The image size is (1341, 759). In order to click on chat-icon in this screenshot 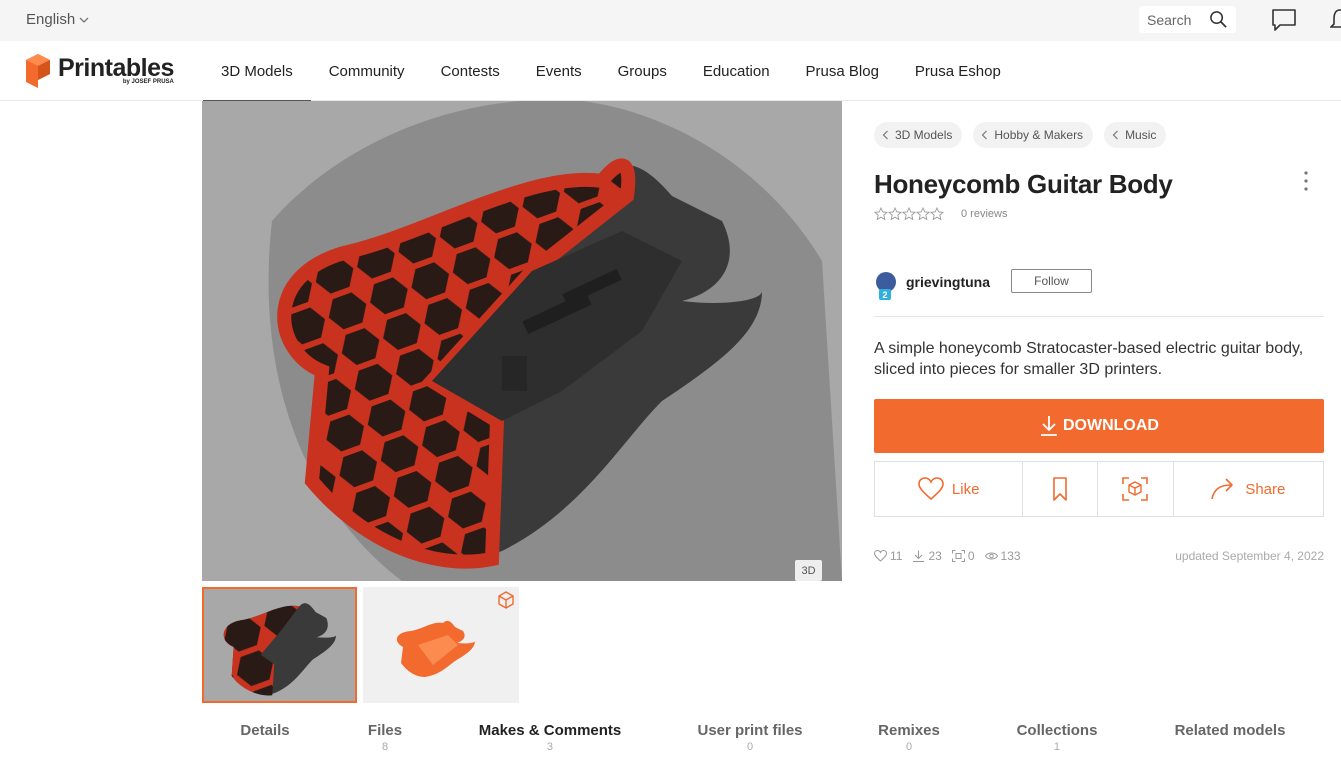, I will do `click(1284, 20)`.